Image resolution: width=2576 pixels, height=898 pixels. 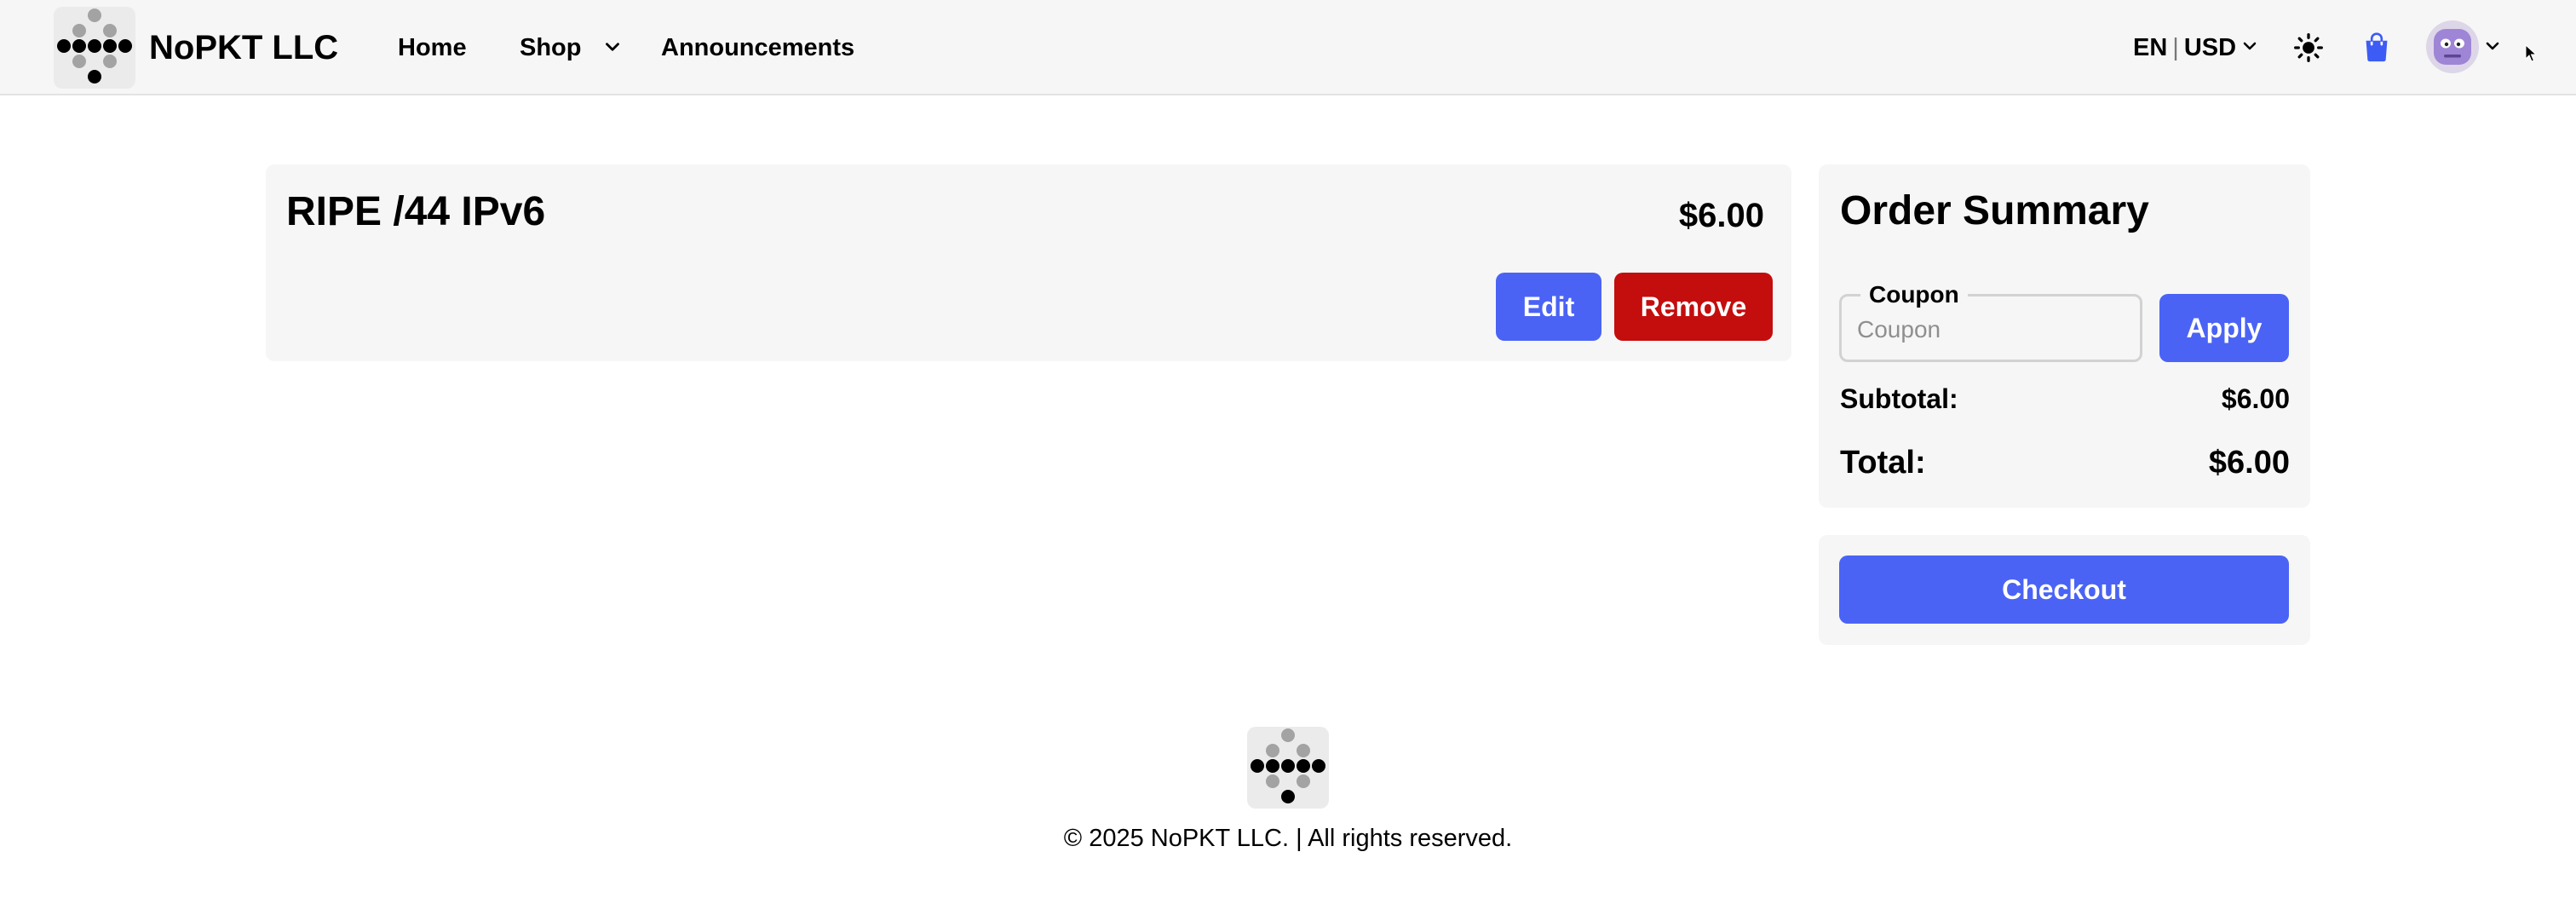 I want to click on edit-button: Edit, so click(x=1549, y=307).